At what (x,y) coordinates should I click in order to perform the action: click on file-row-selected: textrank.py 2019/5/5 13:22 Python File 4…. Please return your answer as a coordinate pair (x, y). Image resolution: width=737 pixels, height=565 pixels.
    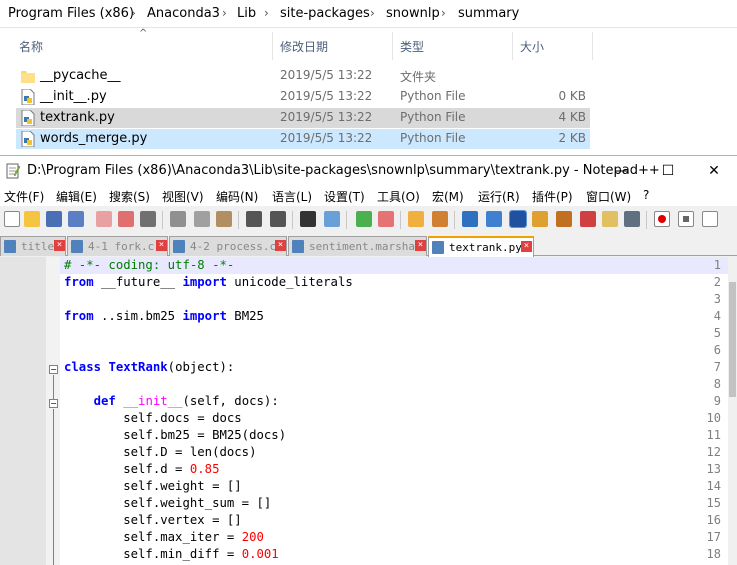
    Looking at the image, I should click on (303, 118).